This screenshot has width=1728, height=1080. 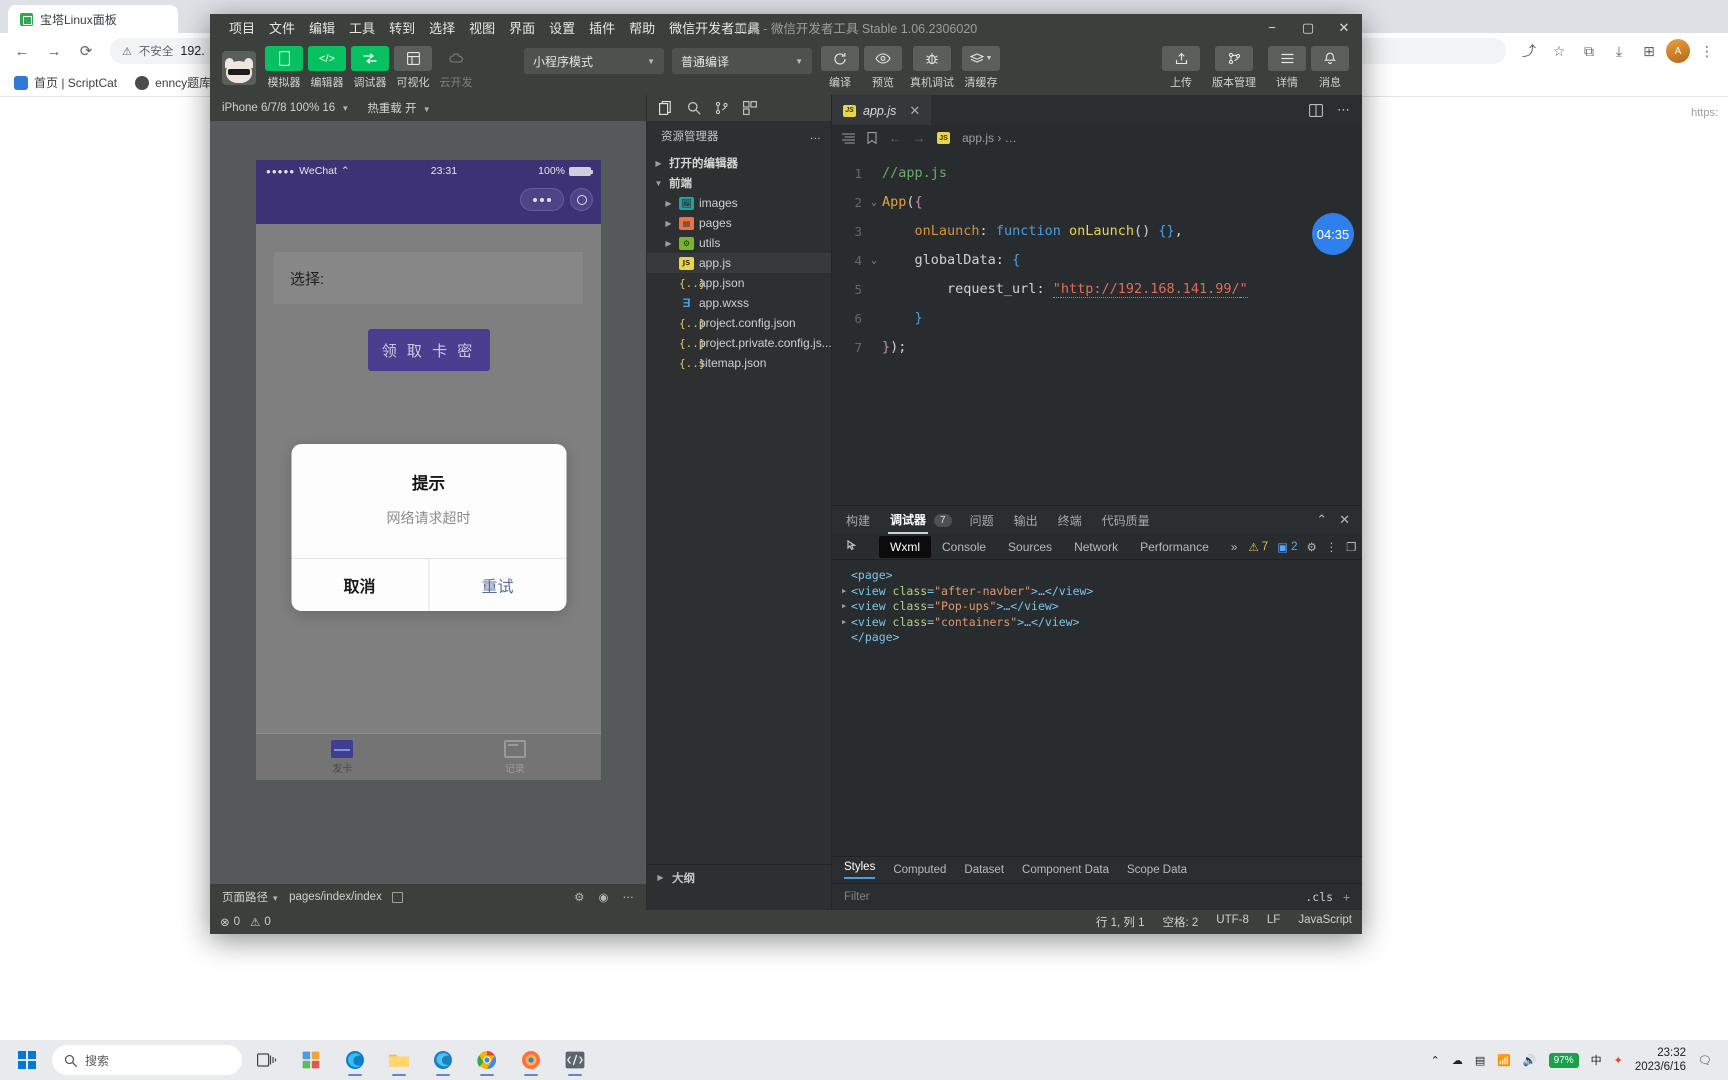 What do you see at coordinates (1311, 547) in the screenshot?
I see `gear-icon: ⚙` at bounding box center [1311, 547].